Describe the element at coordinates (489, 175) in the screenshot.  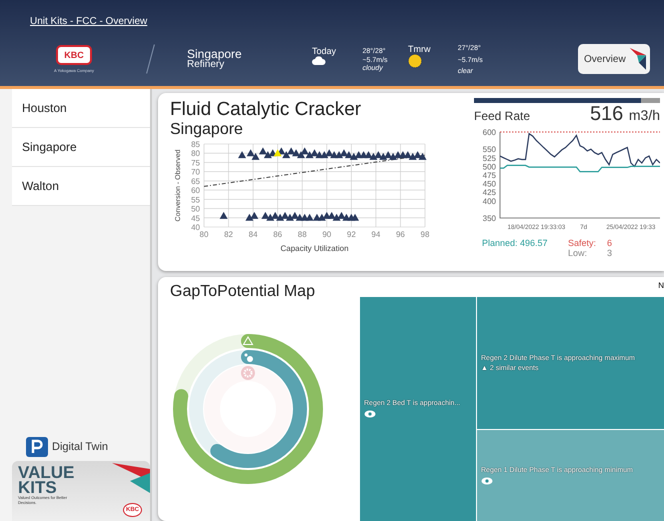
I see `tick-label: 475` at that location.